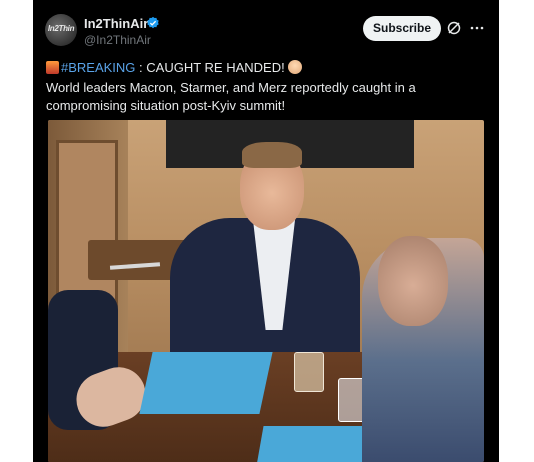  What do you see at coordinates (309, 372) in the screenshot?
I see `media-glass` at bounding box center [309, 372].